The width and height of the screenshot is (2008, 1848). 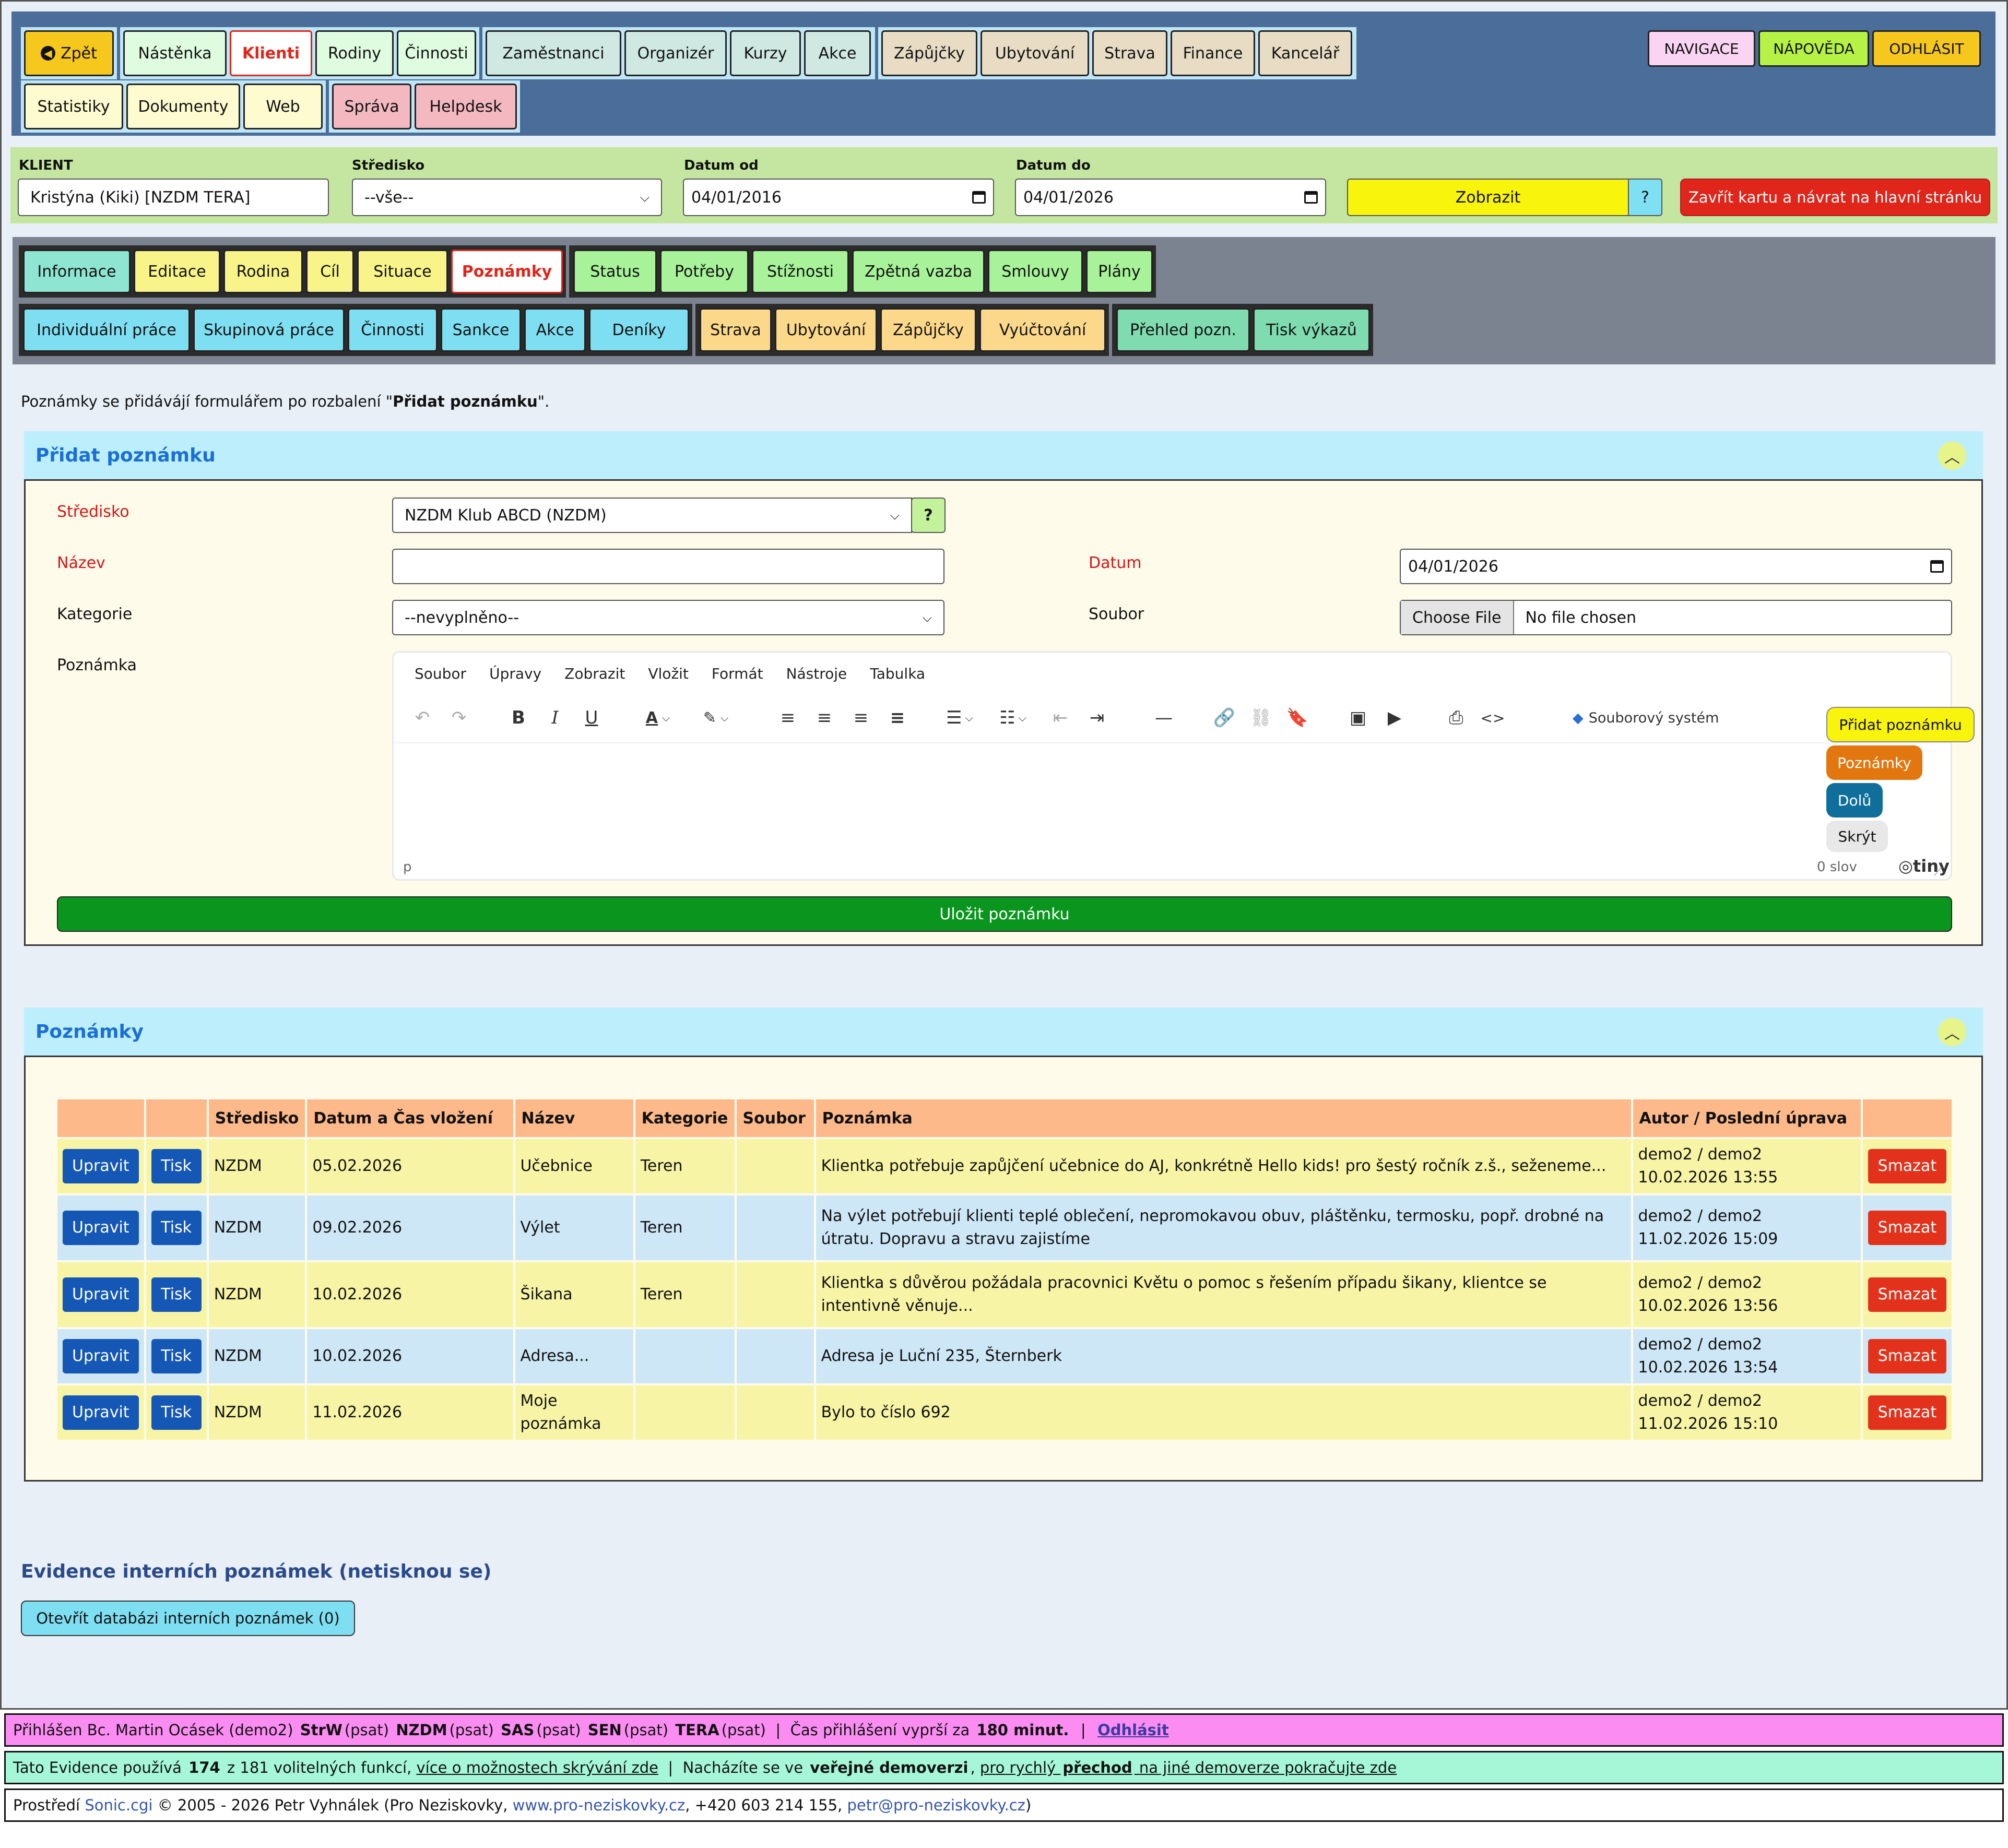 What do you see at coordinates (173, 197) in the screenshot?
I see `klient-field: Kristýna (Kiki) [NZDM TERA]` at bounding box center [173, 197].